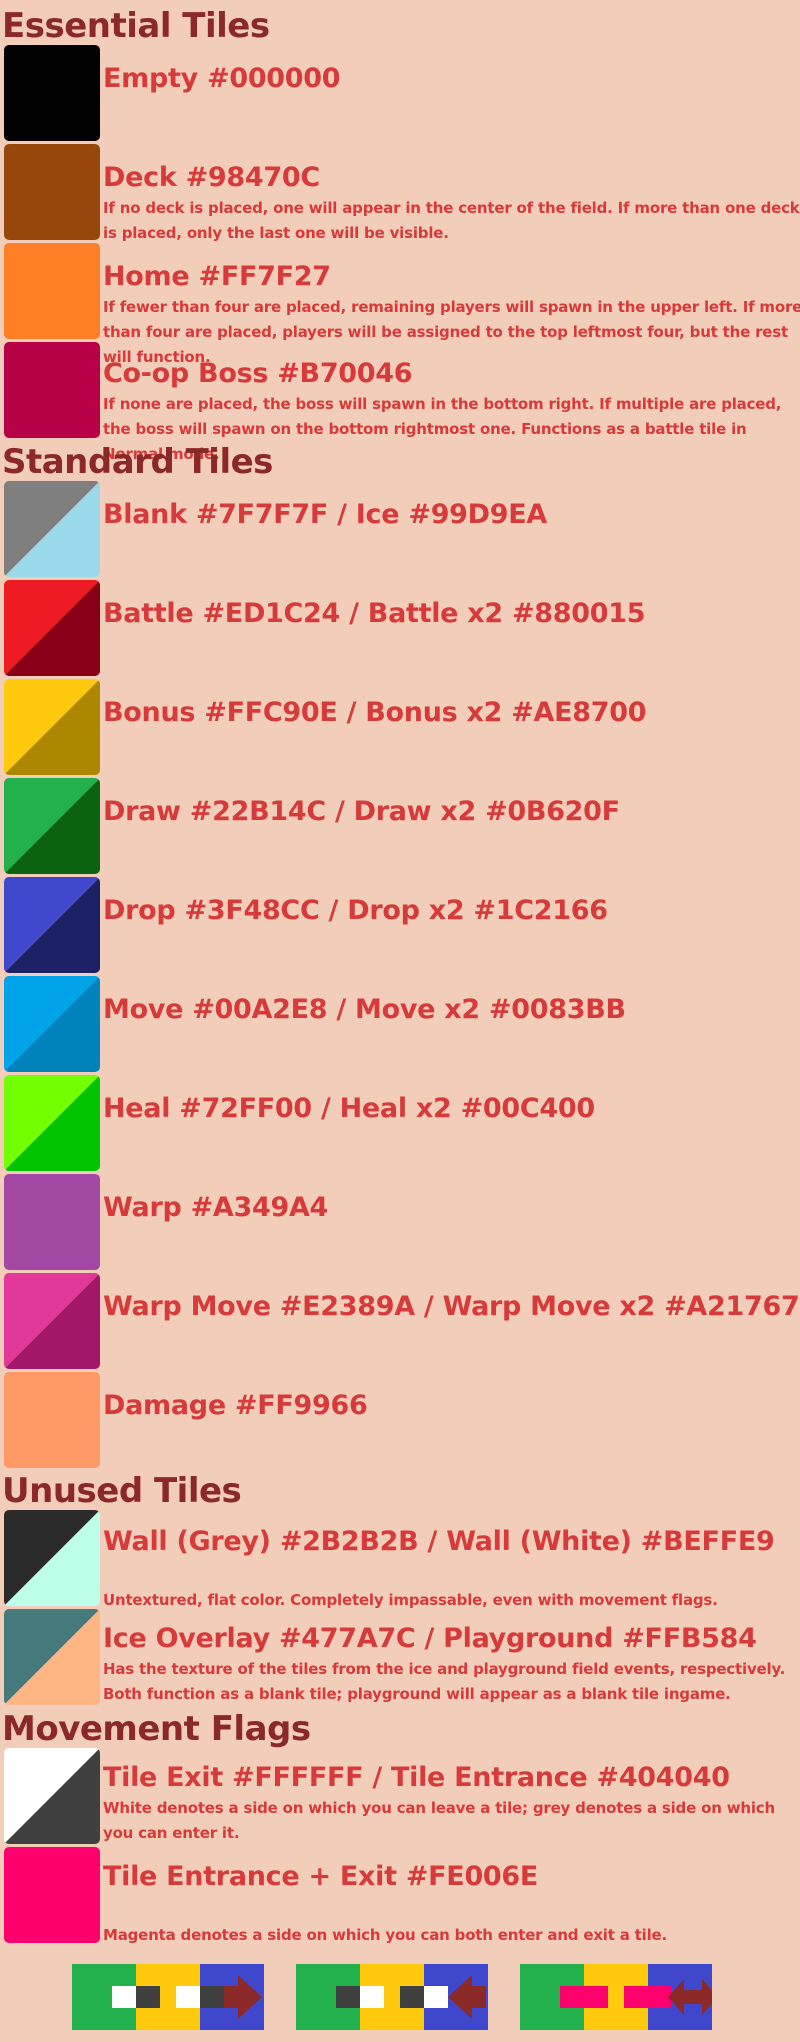 The width and height of the screenshot is (800, 2042). What do you see at coordinates (400, 93) in the screenshot?
I see `tile-row-empty: Empty #000000` at bounding box center [400, 93].